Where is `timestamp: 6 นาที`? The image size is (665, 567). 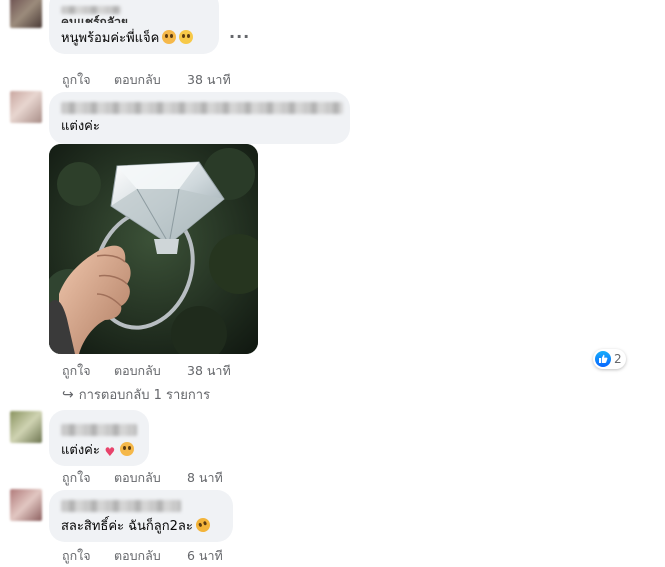
timestamp: 6 นาที is located at coordinates (205, 556).